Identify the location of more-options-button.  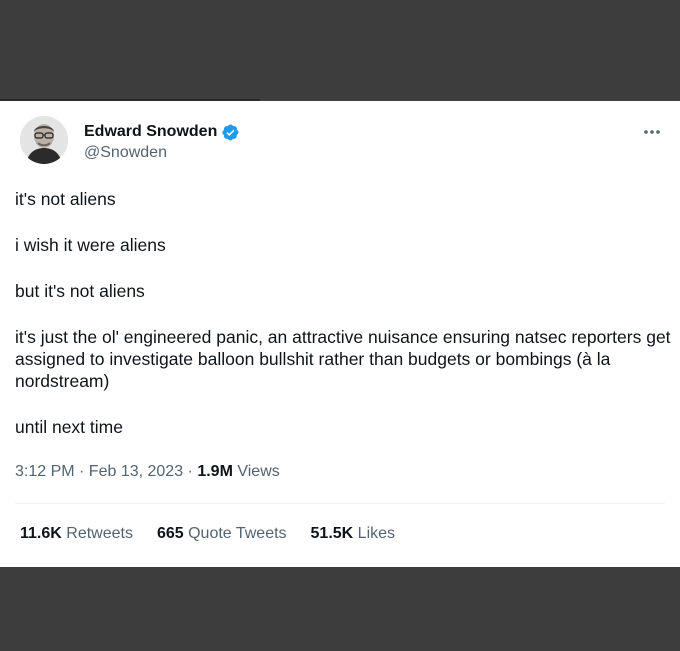
(652, 132).